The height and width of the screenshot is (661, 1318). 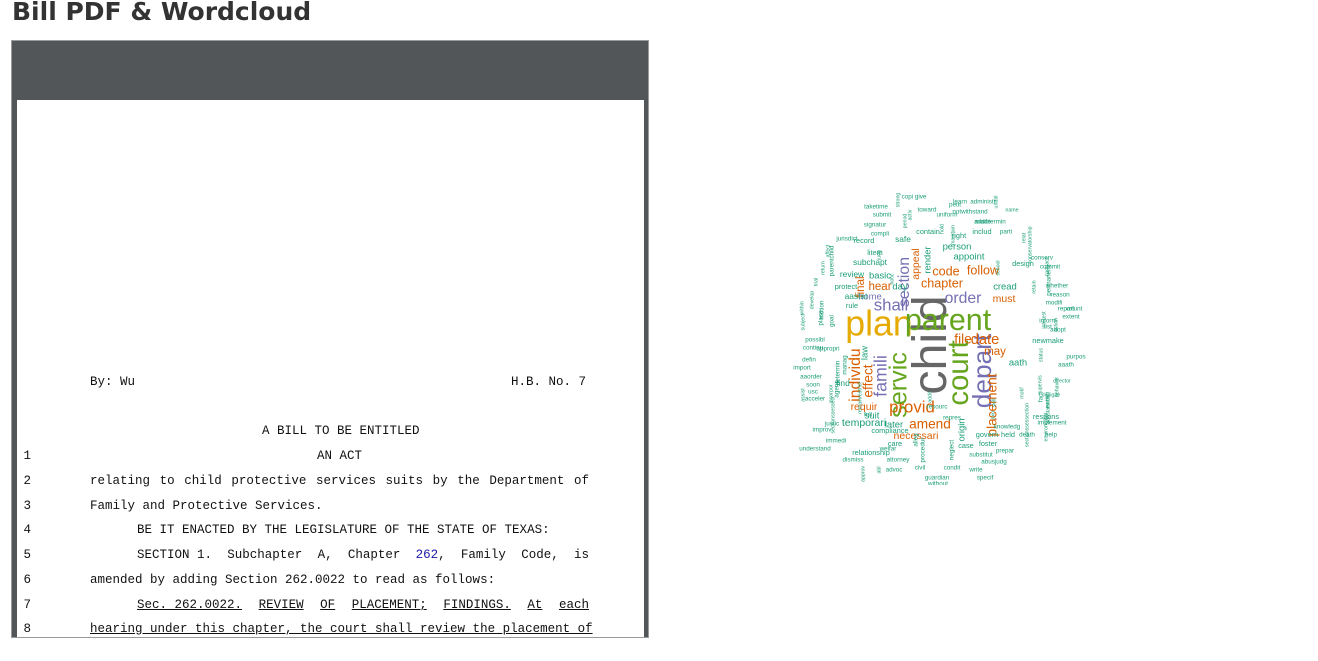 I want to click on wordcloud-word: extent, so click(x=1070, y=317).